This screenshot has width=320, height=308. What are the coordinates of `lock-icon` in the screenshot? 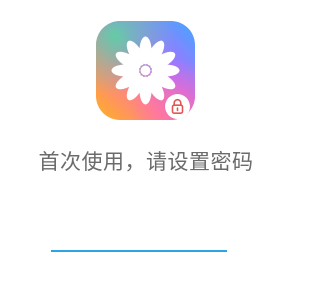 It's located at (177, 106).